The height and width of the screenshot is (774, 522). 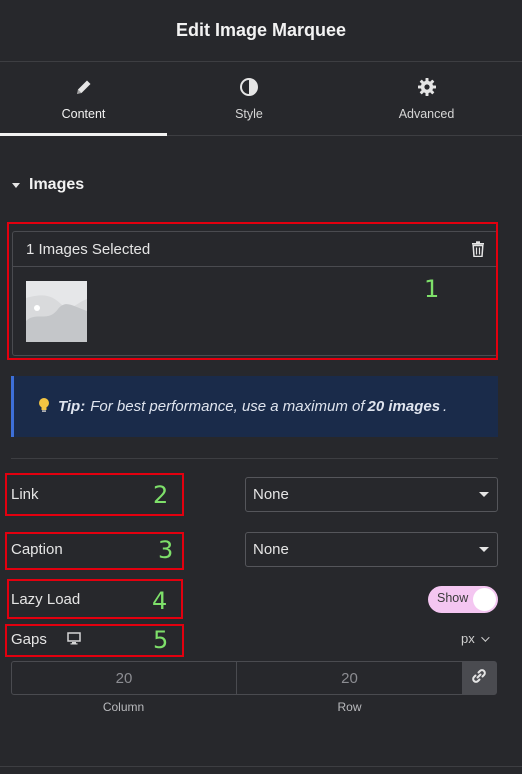 I want to click on panel-title: Edit Image Marquee, so click(x=261, y=30).